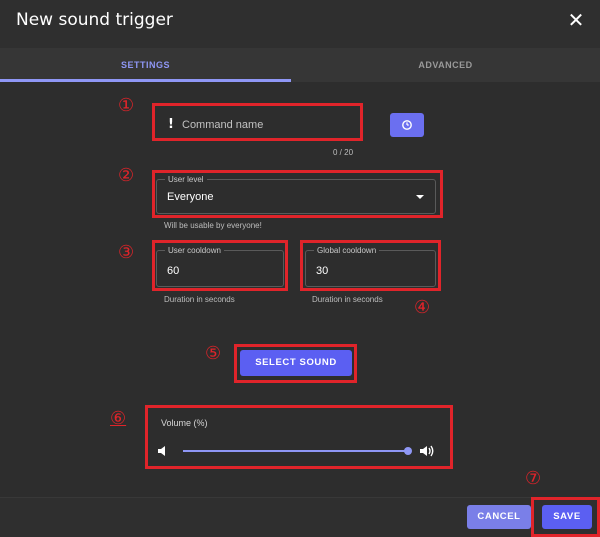 This screenshot has height=537, width=600. What do you see at coordinates (567, 517) in the screenshot?
I see `save-button: SAVE` at bounding box center [567, 517].